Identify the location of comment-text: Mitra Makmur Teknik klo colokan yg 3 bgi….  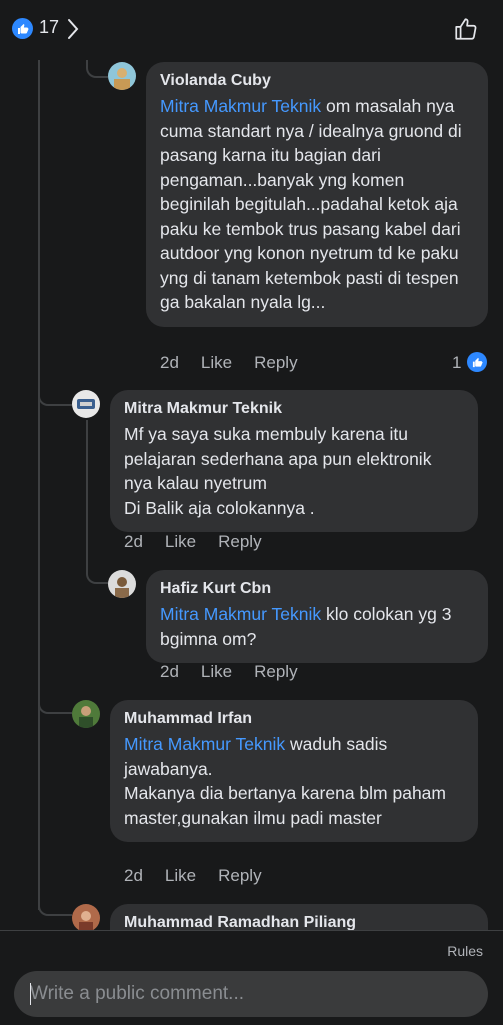
(317, 626).